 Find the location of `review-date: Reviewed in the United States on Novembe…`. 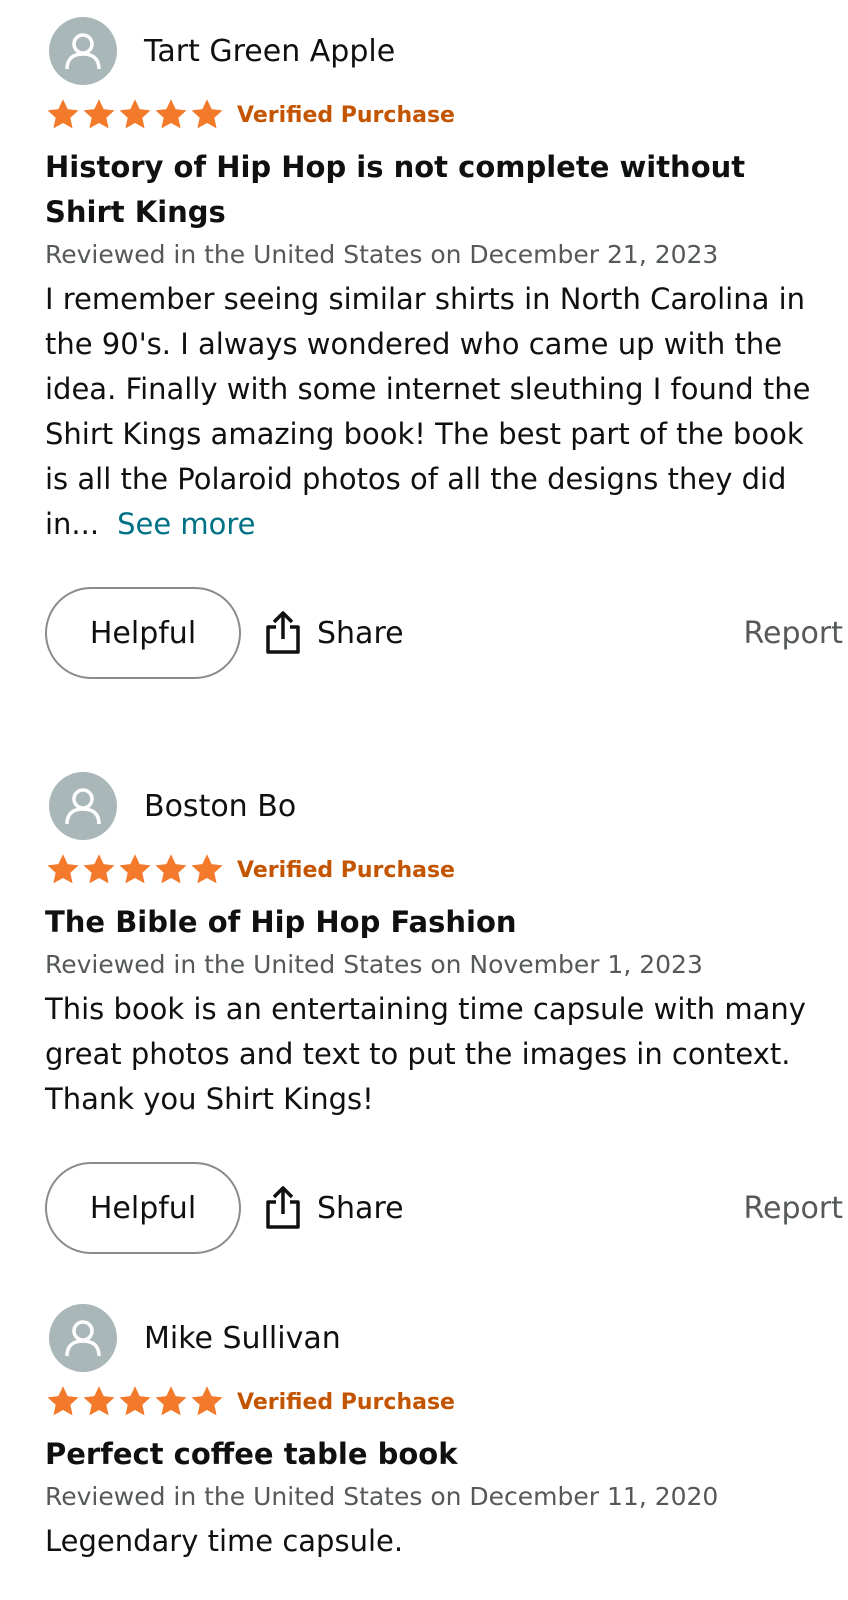

review-date: Reviewed in the United States on Novembe… is located at coordinates (374, 964).